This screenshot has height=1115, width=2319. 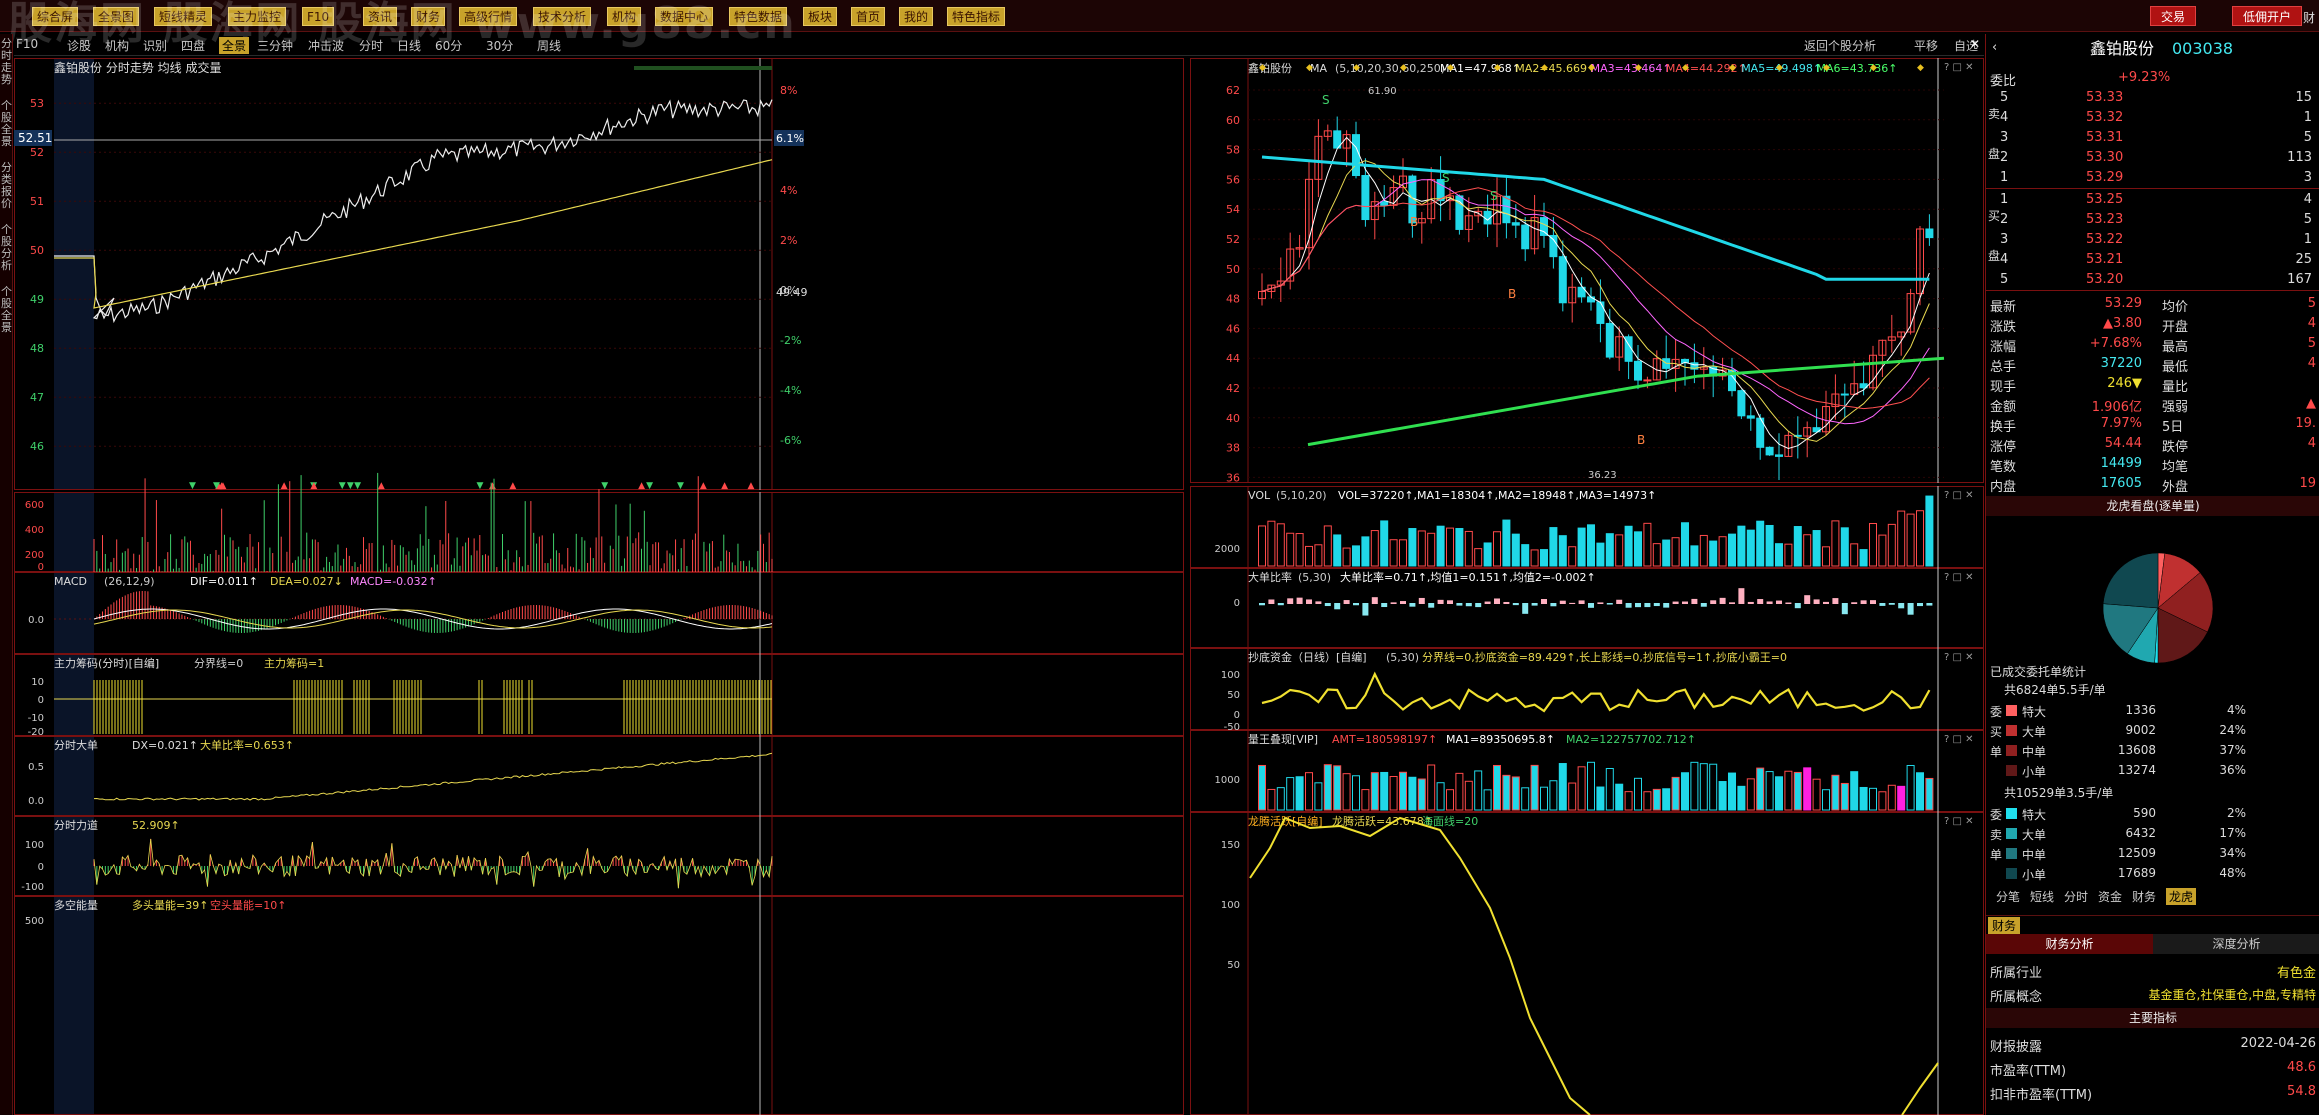 What do you see at coordinates (2173, 16) in the screenshot?
I see `trade-button: 交易` at bounding box center [2173, 16].